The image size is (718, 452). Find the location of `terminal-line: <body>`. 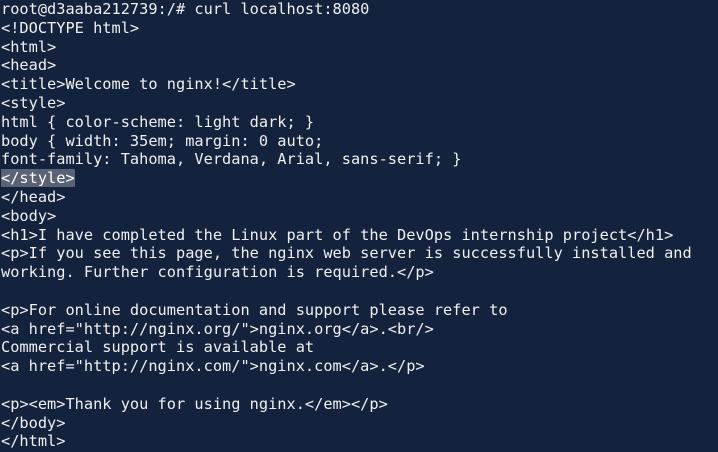

terminal-line: <body> is located at coordinates (359, 216).